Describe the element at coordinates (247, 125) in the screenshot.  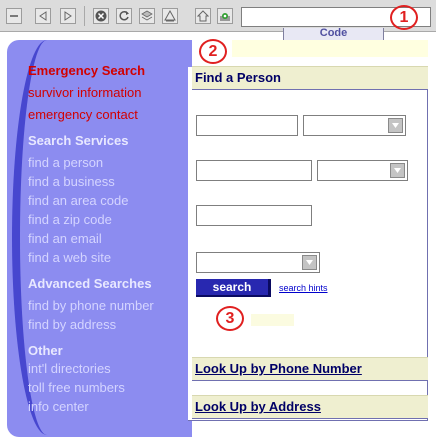
I see `first-name-input` at that location.